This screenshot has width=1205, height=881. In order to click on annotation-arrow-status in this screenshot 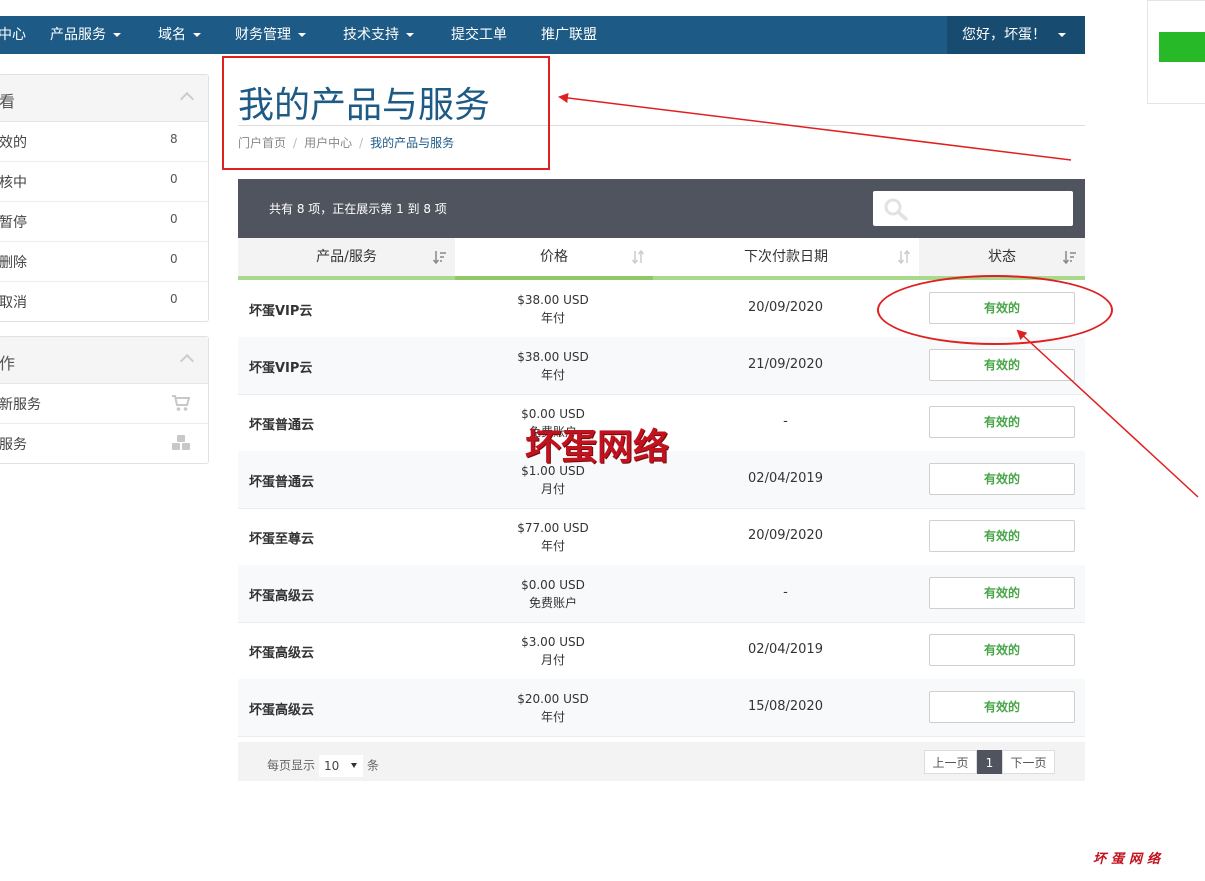, I will do `click(1107, 413)`.